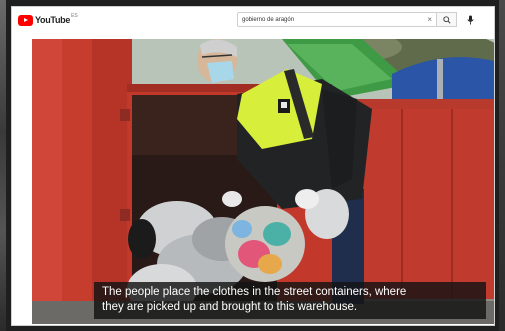 The width and height of the screenshot is (505, 331). What do you see at coordinates (337, 19) in the screenshot?
I see `search-input: gobierno de aragón ×` at bounding box center [337, 19].